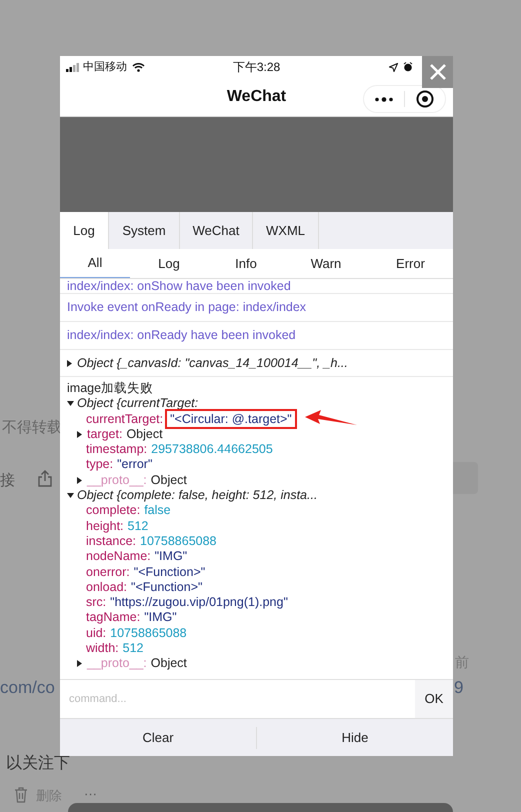 The image size is (521, 812). Describe the element at coordinates (199, 602) in the screenshot. I see `property-value: "https://zugou.vip/01png(1).png"` at that location.